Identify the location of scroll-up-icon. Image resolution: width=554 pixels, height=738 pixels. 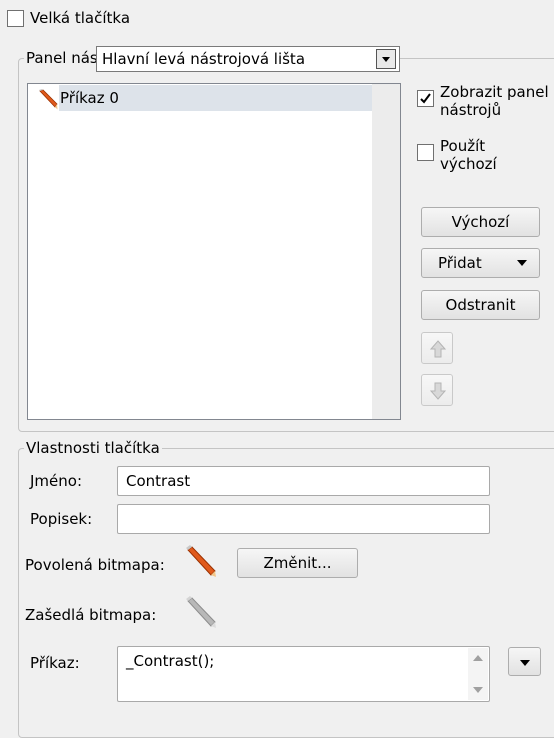
(478, 658).